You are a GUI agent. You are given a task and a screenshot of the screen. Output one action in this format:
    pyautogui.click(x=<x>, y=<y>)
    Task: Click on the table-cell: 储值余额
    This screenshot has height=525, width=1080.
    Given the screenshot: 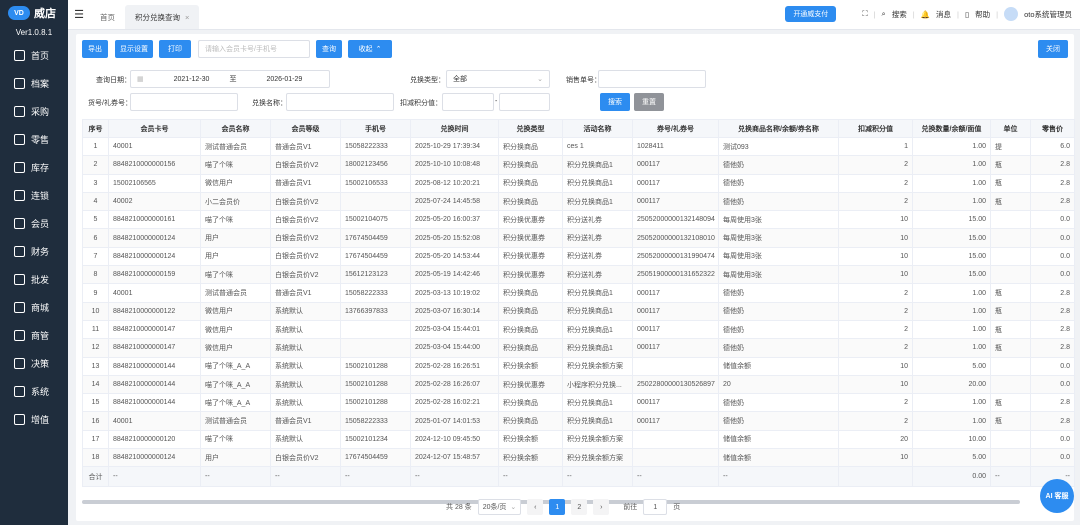 What is the action you would take?
    pyautogui.click(x=778, y=366)
    